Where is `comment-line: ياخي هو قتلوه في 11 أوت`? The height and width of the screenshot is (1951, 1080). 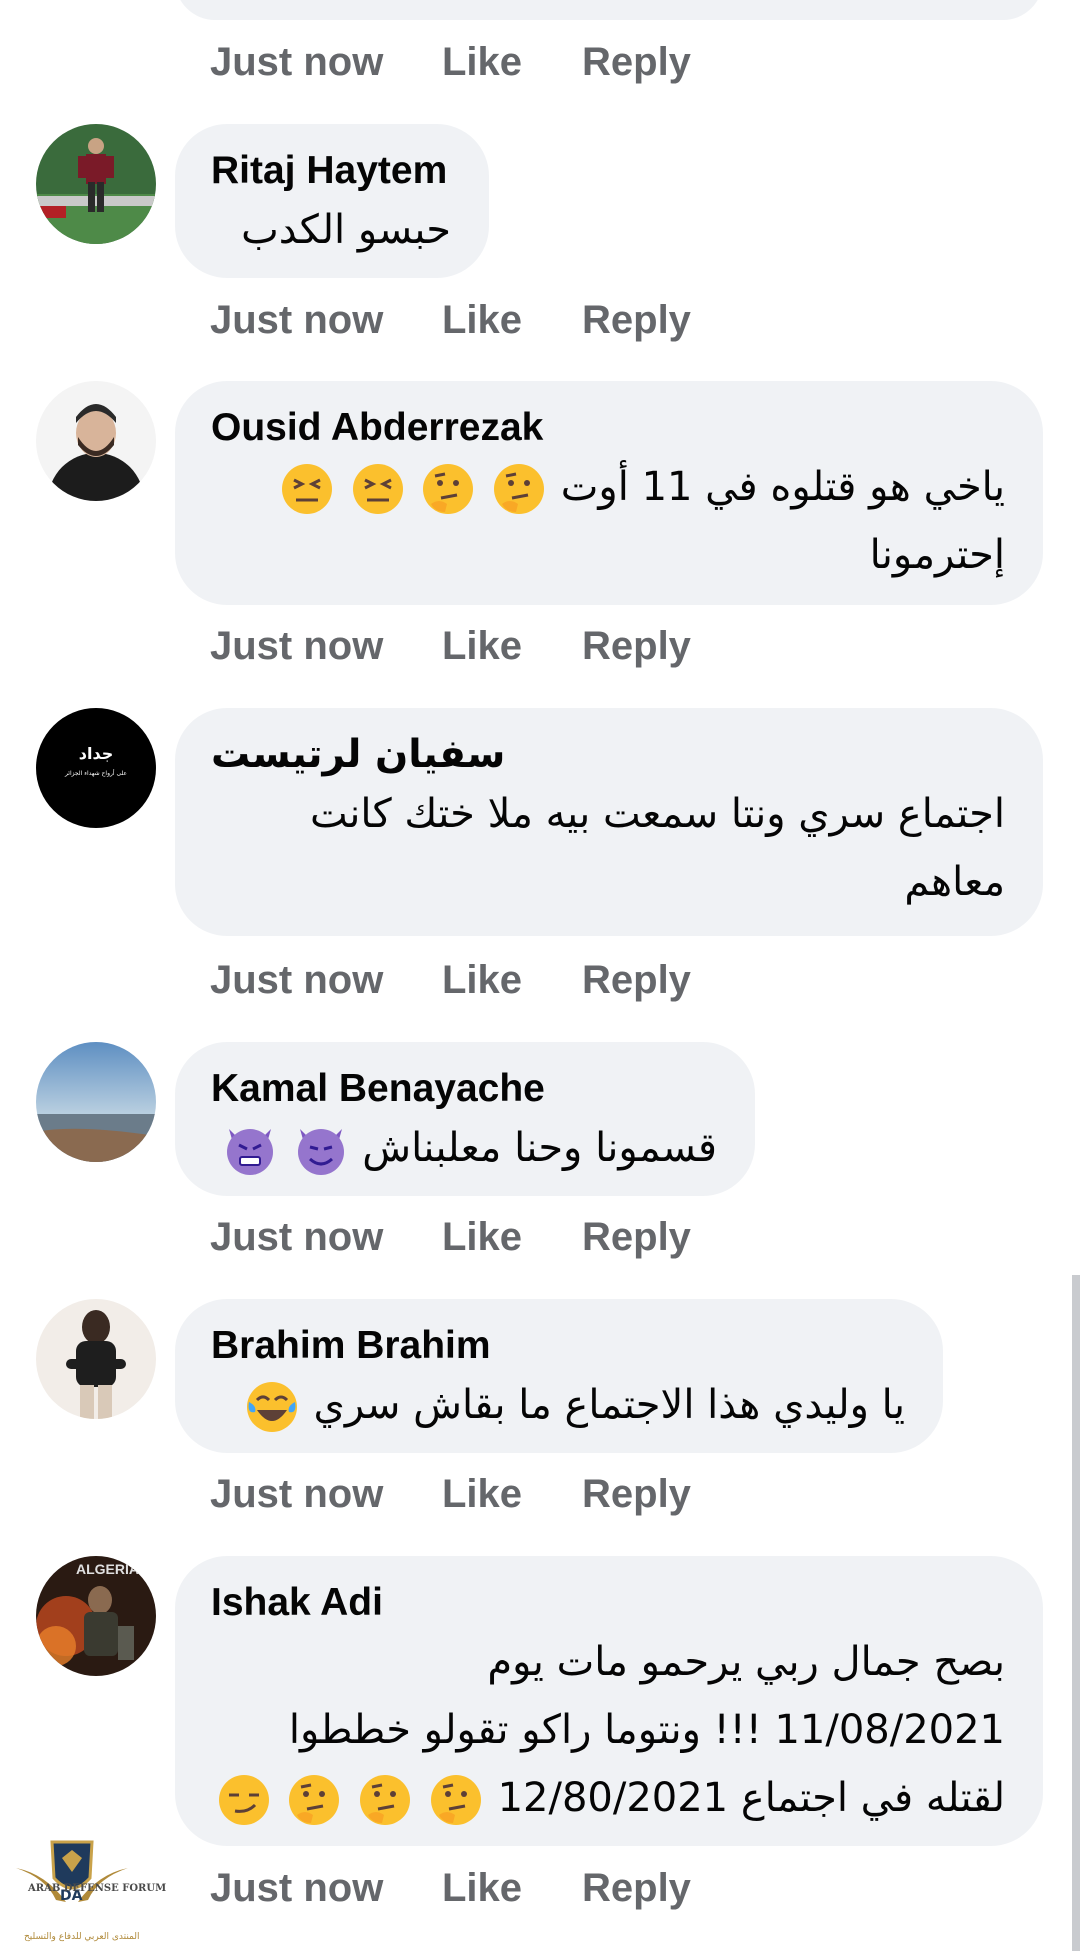 comment-line: ياخي هو قتلوه في 11 أوت is located at coordinates (782, 487).